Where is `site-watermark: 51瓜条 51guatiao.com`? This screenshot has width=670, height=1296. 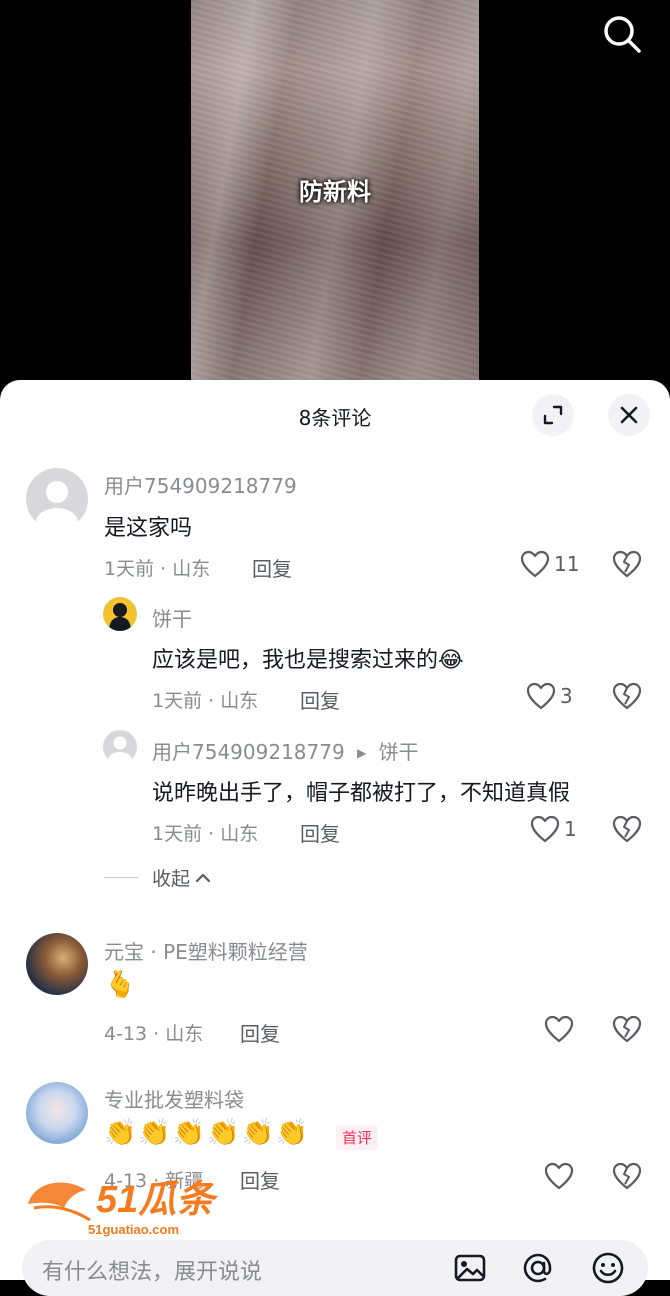 site-watermark: 51瓜条 51guatiao.com is located at coordinates (129, 1203).